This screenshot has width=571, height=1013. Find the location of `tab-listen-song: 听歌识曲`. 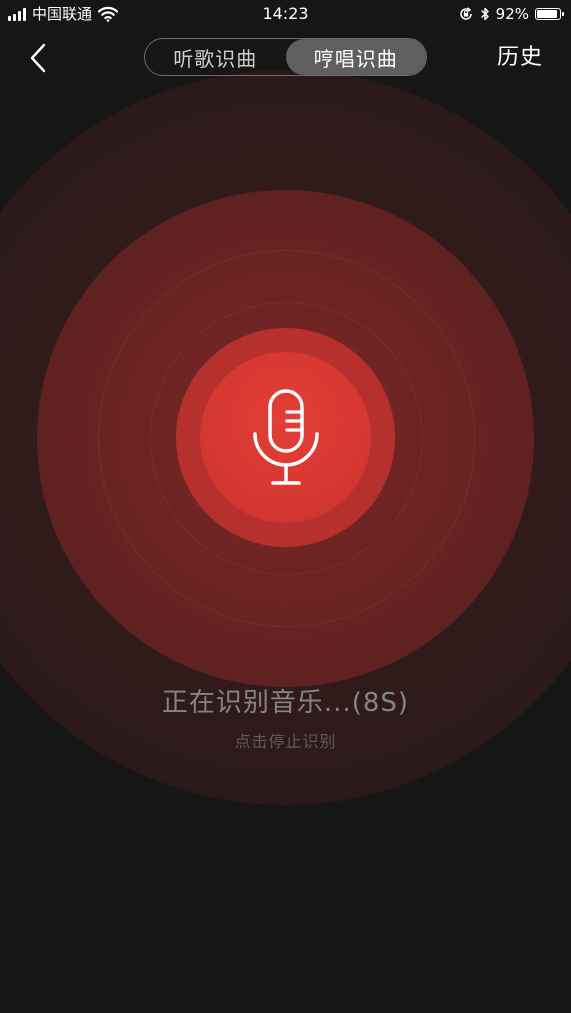

tab-listen-song: 听歌识曲 is located at coordinates (215, 57).